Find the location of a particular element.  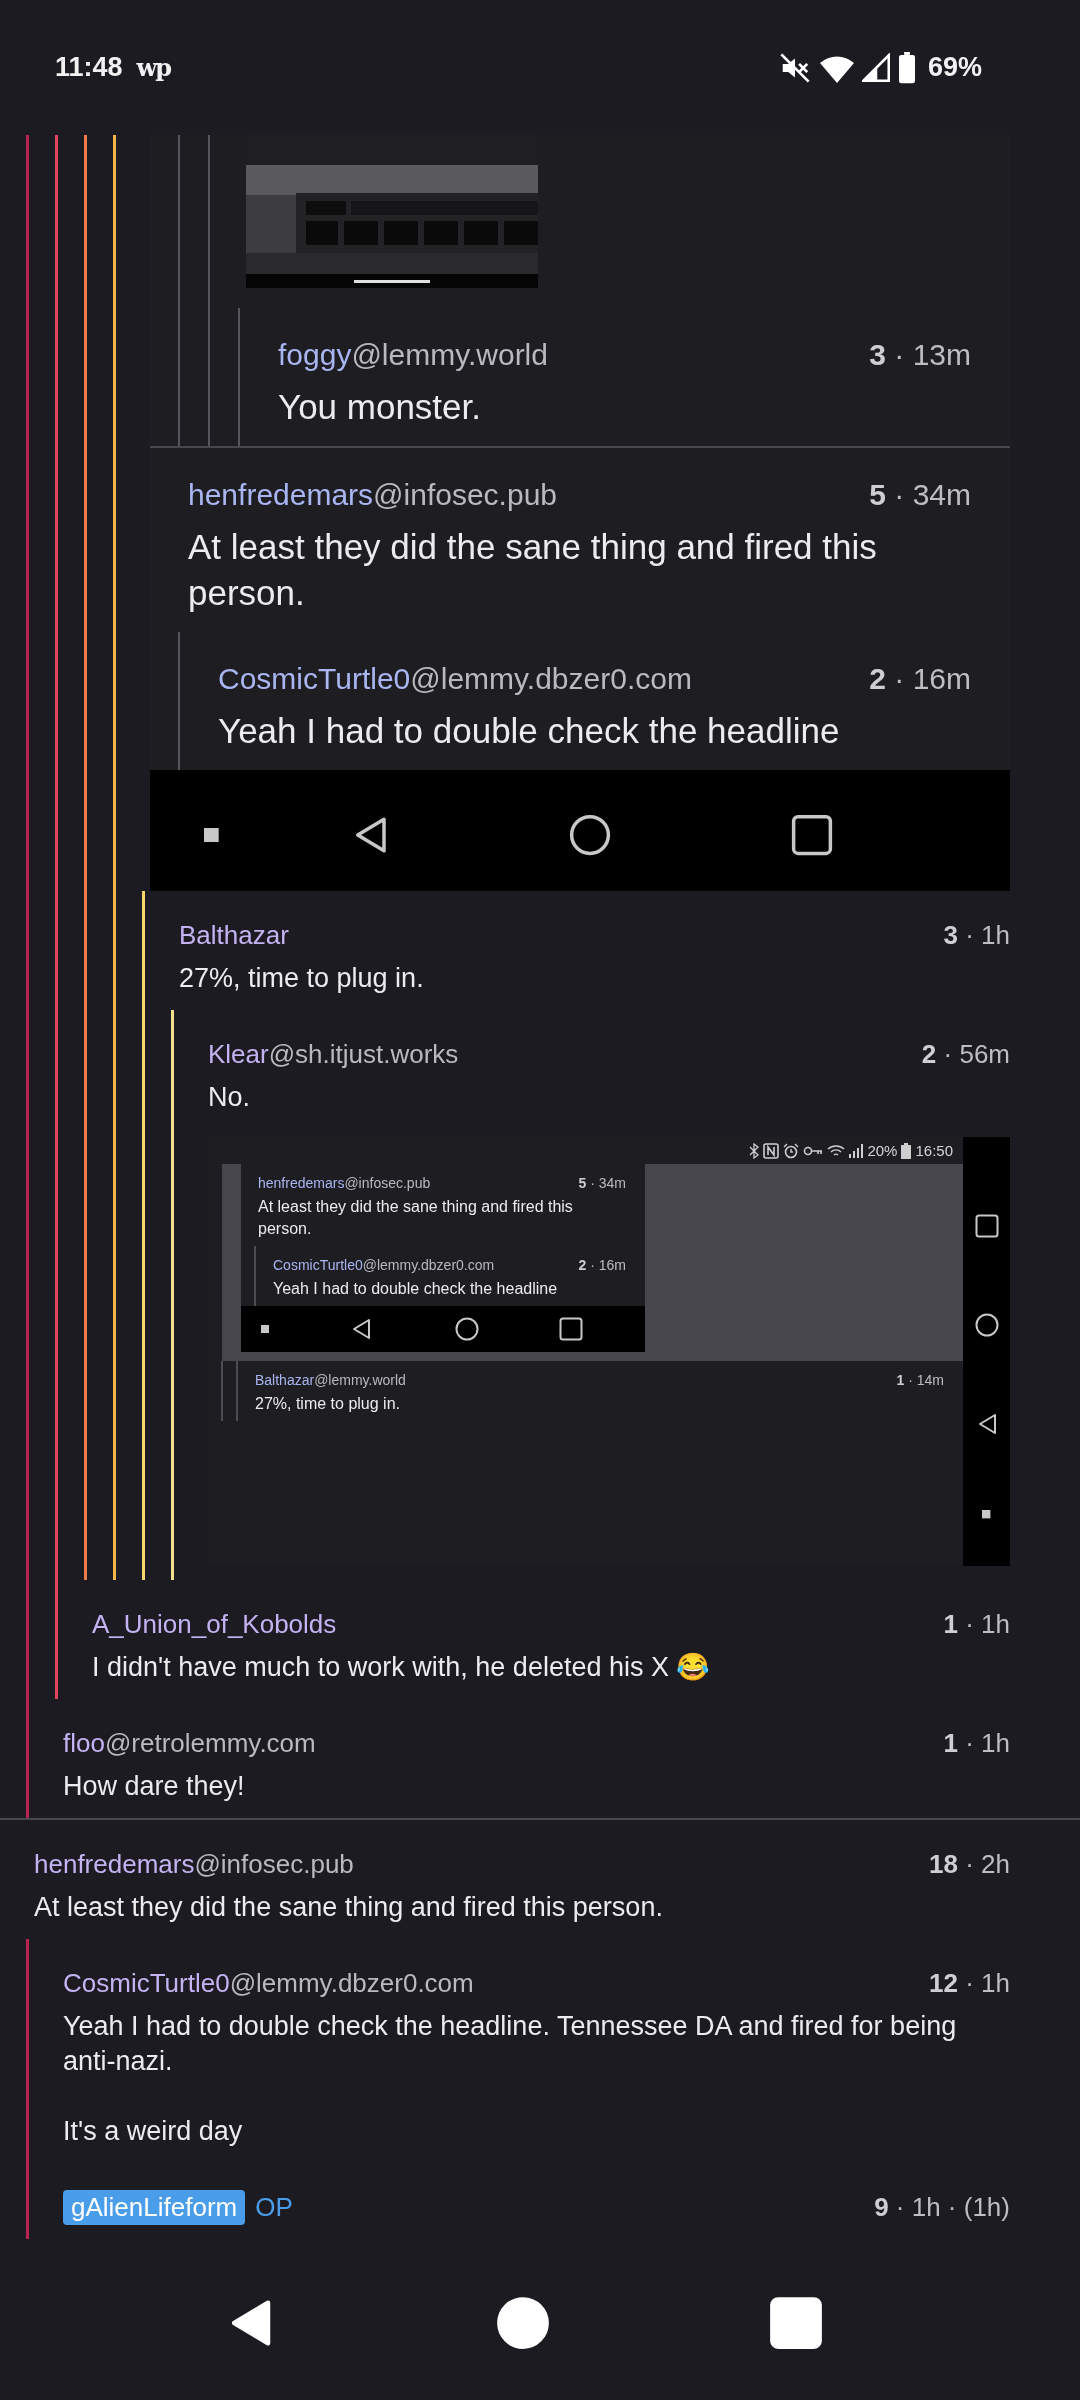

wifi-icon is located at coordinates (836, 1150).